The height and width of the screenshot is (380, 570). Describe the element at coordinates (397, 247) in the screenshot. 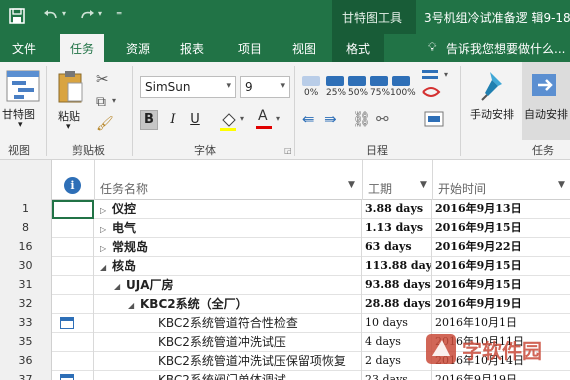

I see `duration-cell: 63 days` at that location.